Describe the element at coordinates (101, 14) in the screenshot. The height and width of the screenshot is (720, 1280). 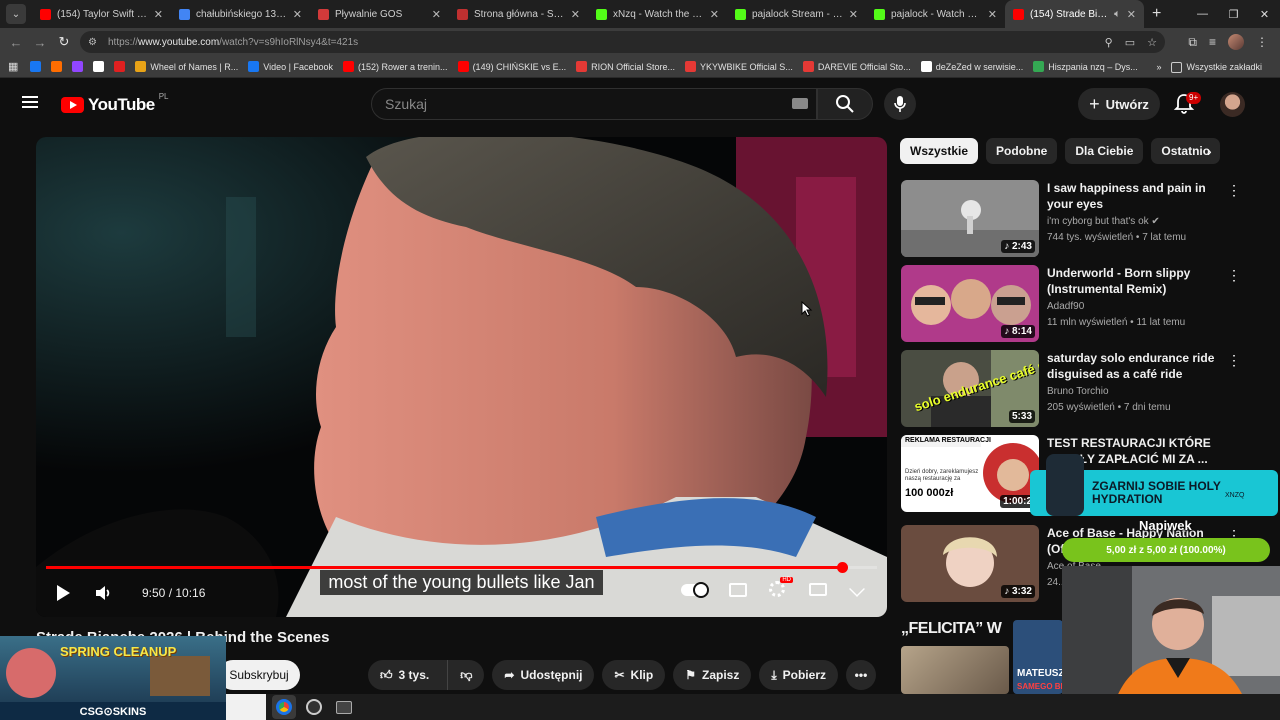
I see `browser-tab: (154) Taylor Swift - Blank ✕` at that location.